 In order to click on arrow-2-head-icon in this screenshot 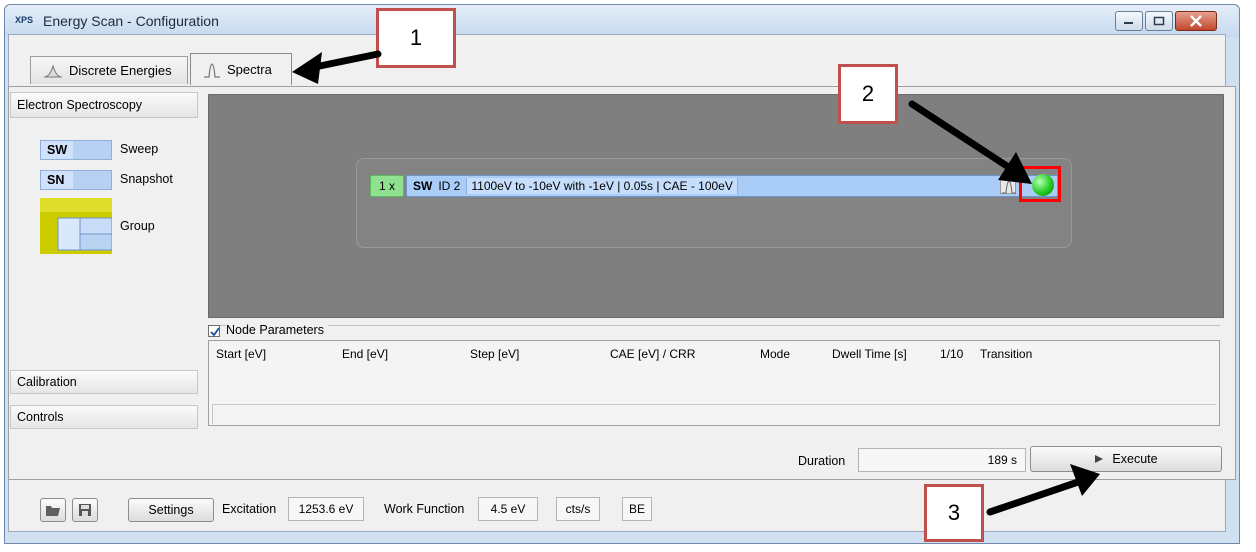, I will do `click(1015, 168)`.